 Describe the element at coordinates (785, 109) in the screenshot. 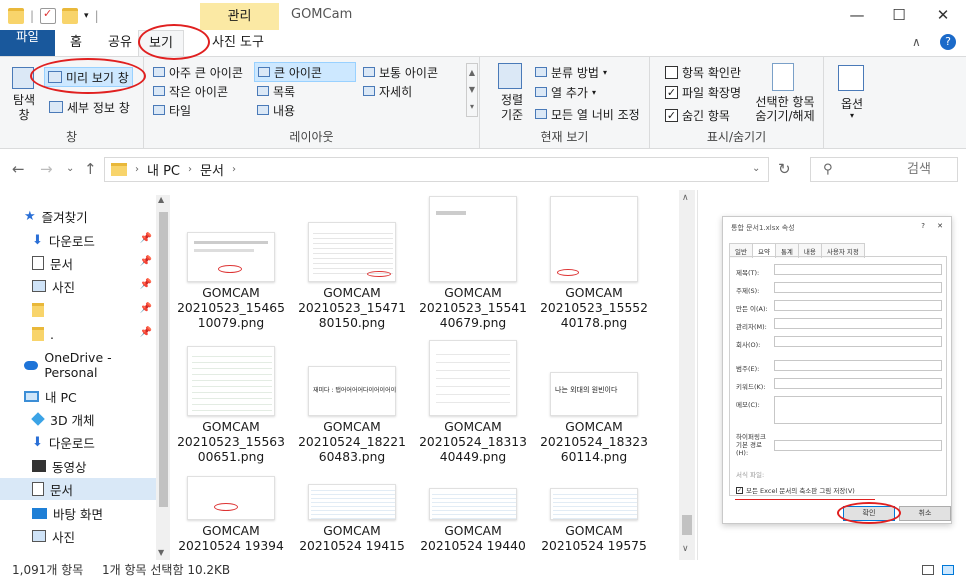

I see `hide-selected-button: 선택한 항목 숨기기/해제` at that location.